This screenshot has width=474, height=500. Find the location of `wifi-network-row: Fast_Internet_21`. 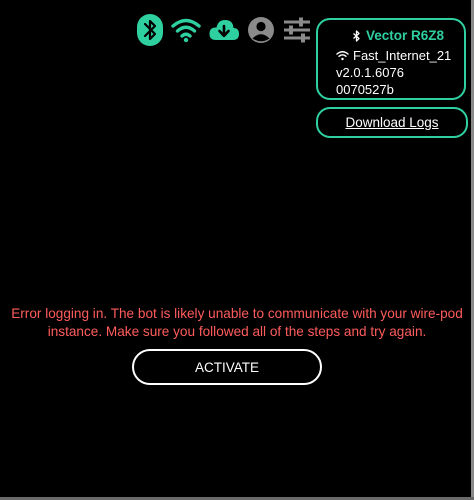

wifi-network-row: Fast_Internet_21 is located at coordinates (400, 55).